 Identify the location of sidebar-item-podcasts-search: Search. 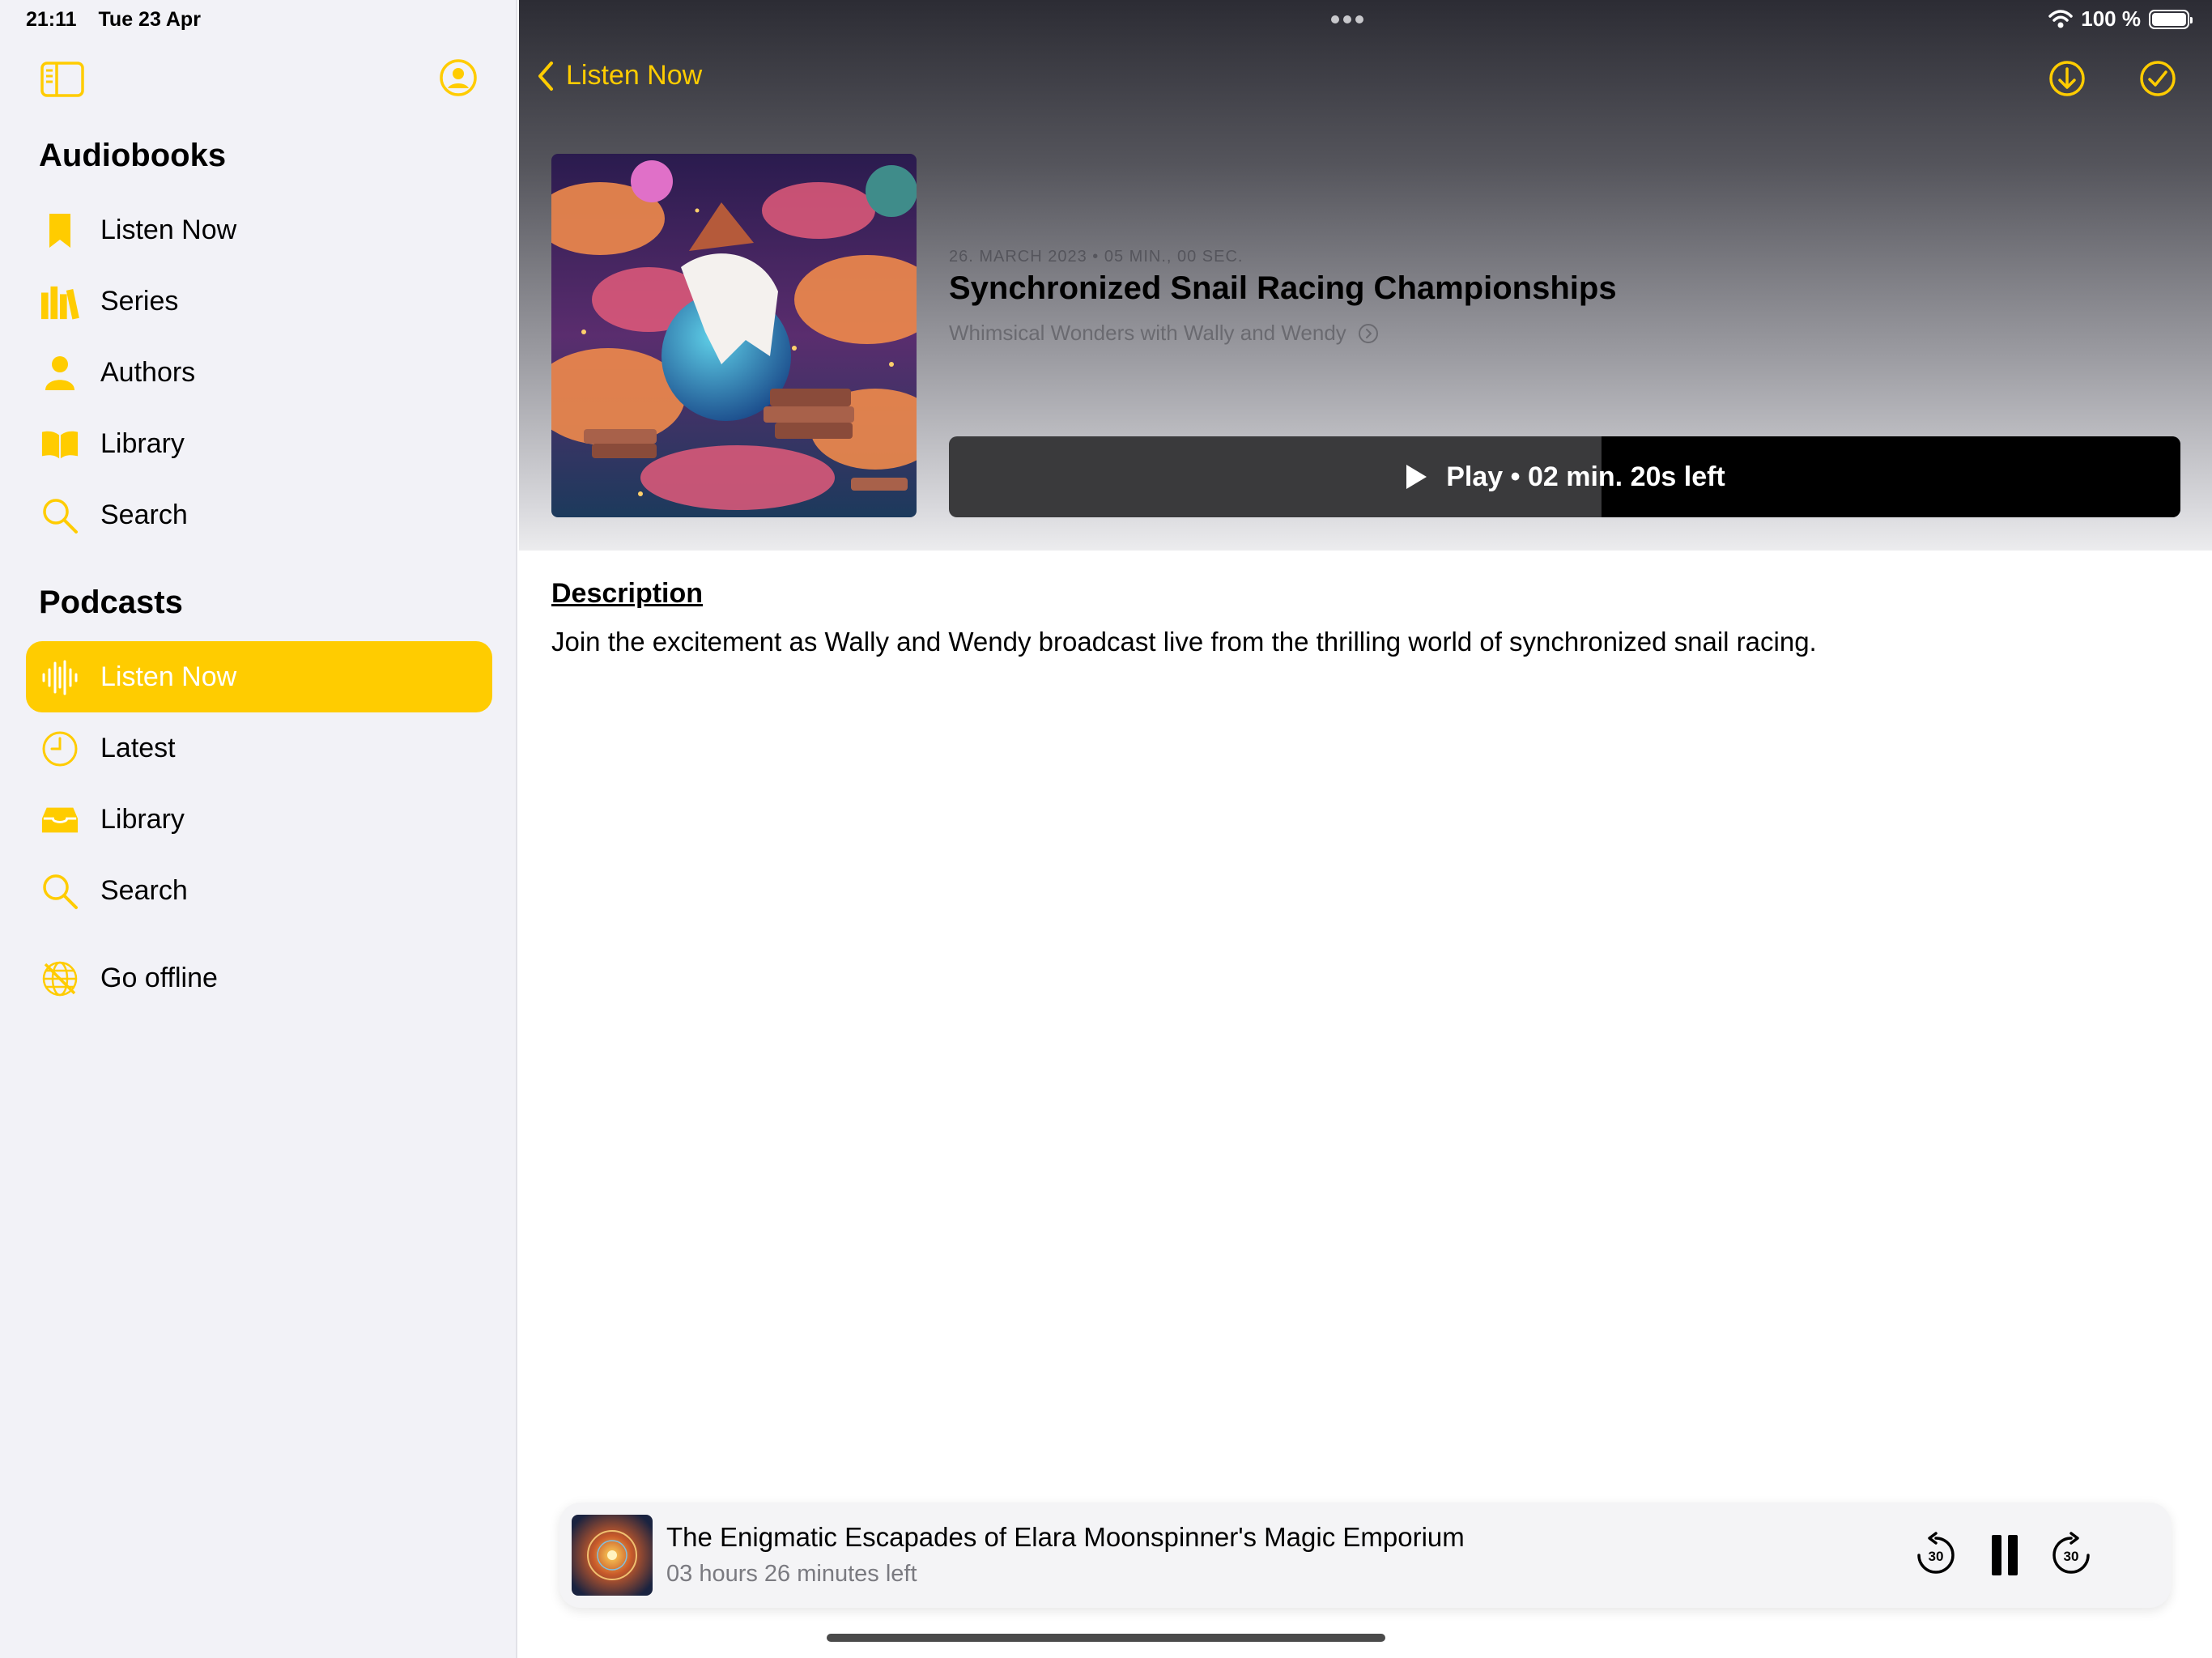
(259, 890).